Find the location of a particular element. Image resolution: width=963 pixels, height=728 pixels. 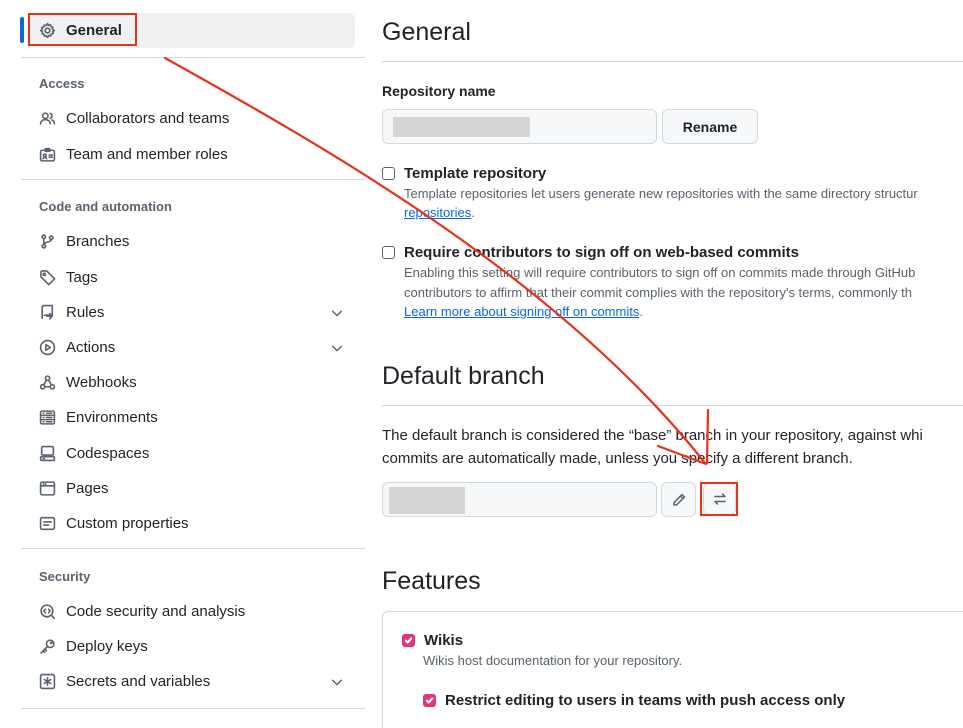

repo-name-input is located at coordinates (519, 126).